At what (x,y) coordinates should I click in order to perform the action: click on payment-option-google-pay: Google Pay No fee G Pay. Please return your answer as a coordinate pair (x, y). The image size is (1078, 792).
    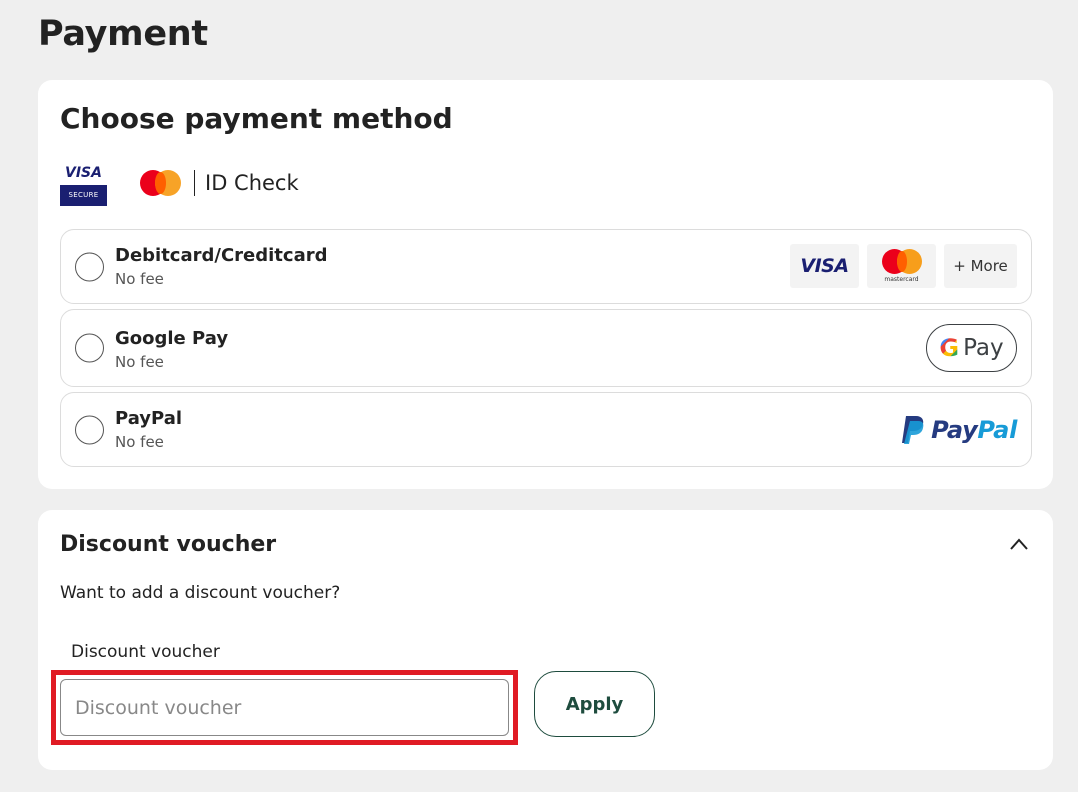
    Looking at the image, I should click on (546, 348).